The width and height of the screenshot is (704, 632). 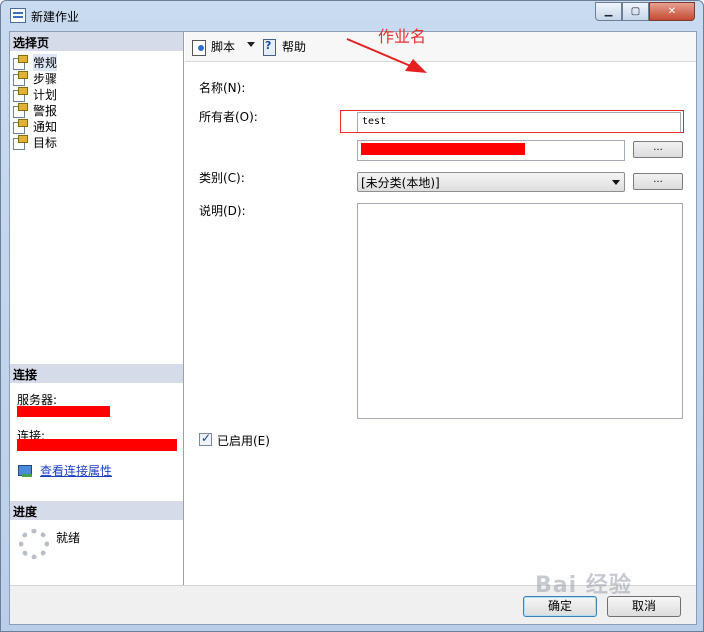 I want to click on page-item-schedules: 计划, so click(x=34, y=94).